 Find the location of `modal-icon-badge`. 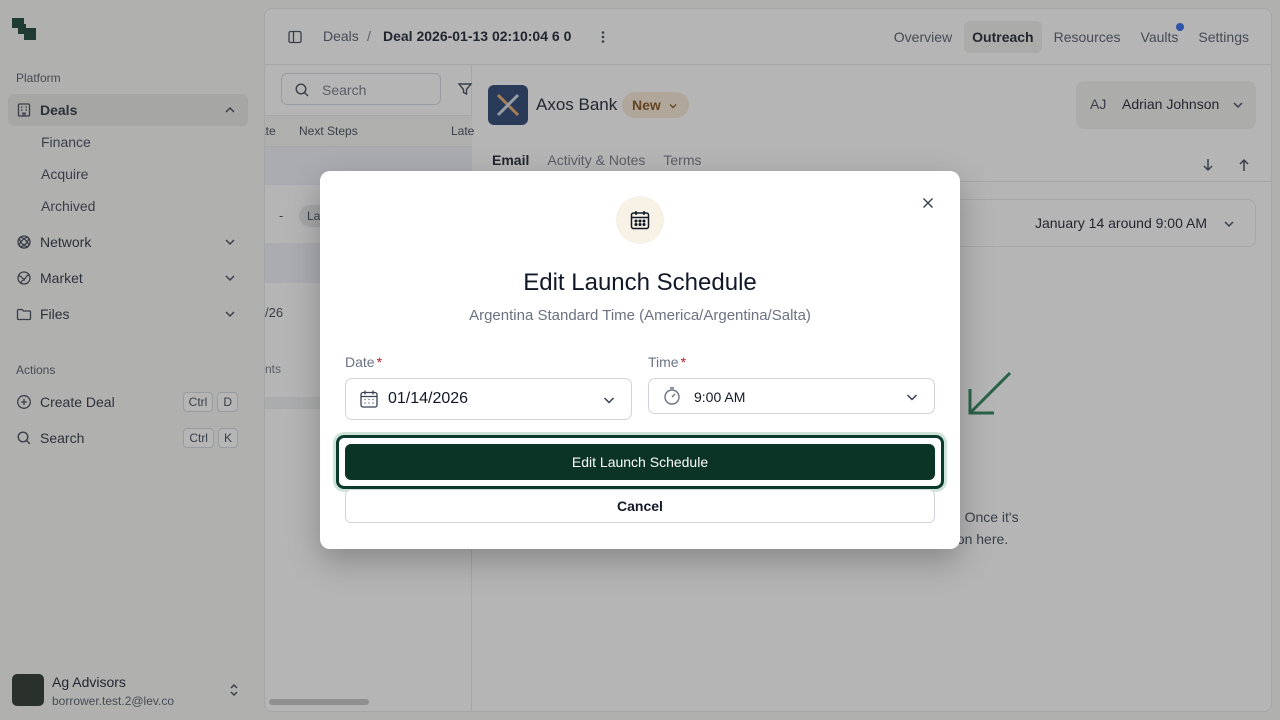

modal-icon-badge is located at coordinates (640, 220).